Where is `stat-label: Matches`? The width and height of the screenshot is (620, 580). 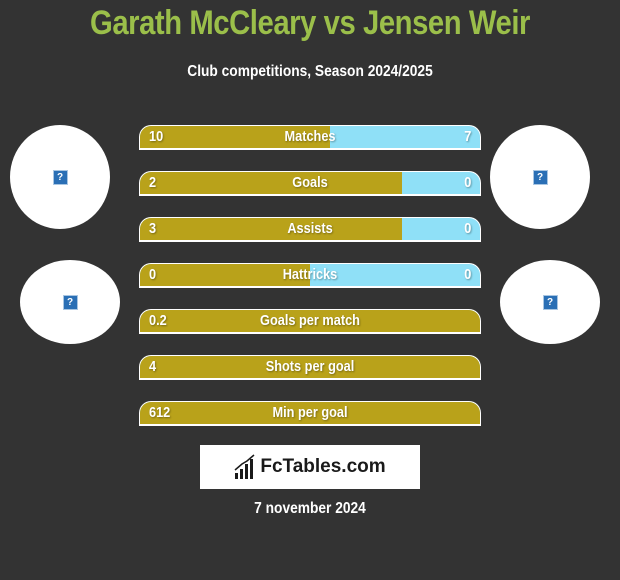
stat-label: Matches is located at coordinates (310, 136).